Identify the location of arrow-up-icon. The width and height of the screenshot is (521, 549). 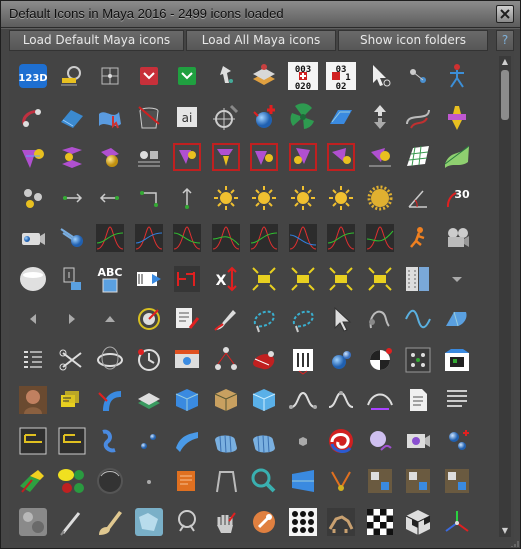
(110, 319).